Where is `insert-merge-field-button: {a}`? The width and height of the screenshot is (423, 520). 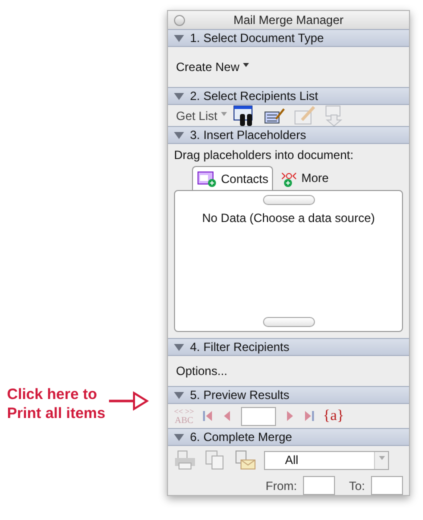 insert-merge-field-button: {a} is located at coordinates (333, 416).